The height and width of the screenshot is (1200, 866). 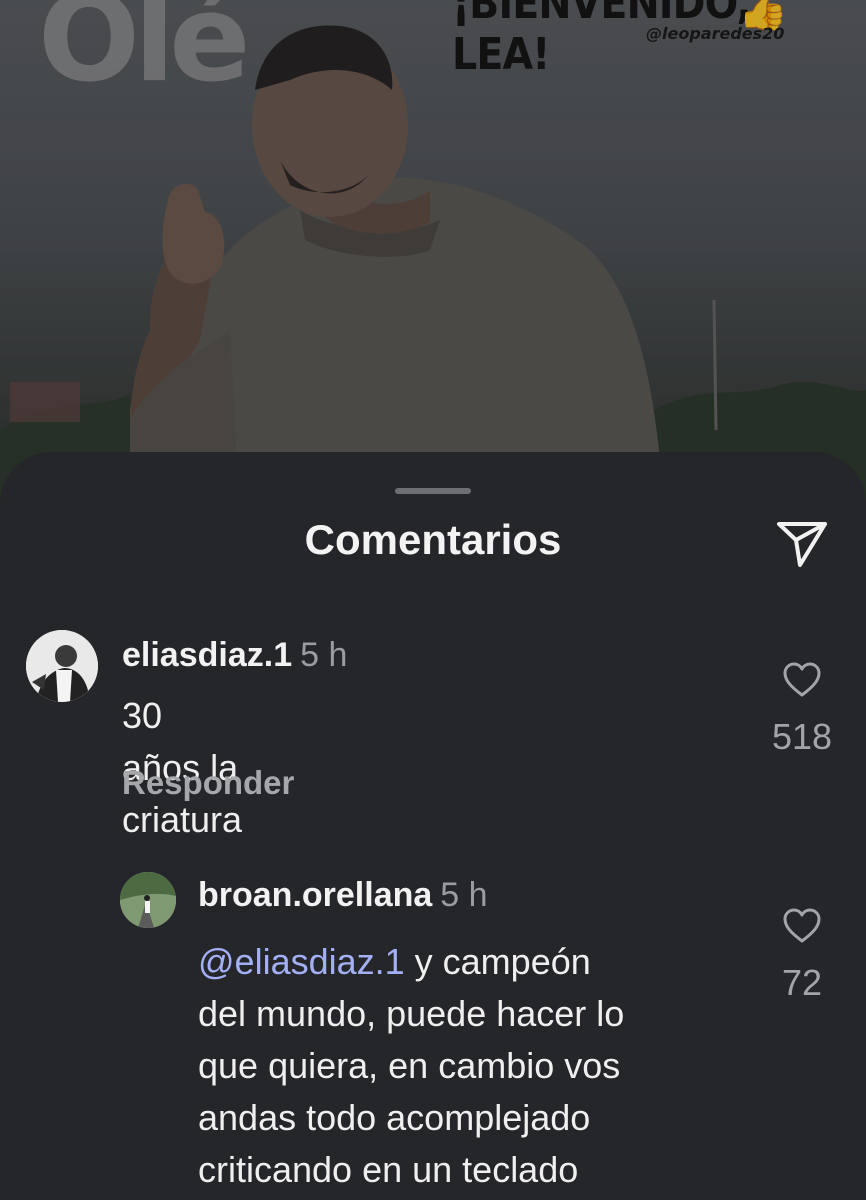 I want to click on share-button, so click(x=802, y=543).